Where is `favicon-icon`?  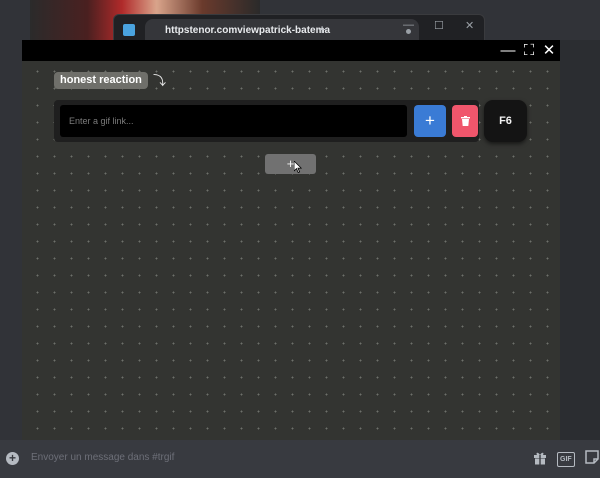 favicon-icon is located at coordinates (129, 30).